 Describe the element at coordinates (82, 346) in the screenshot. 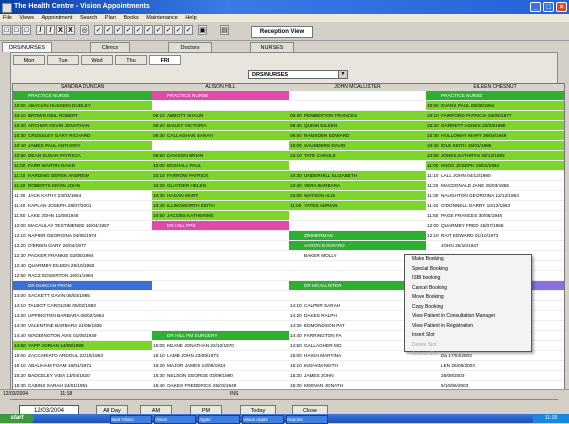

I see `appointment-slot: 14:50 YAPP ADRIAN 14/09/1998` at that location.